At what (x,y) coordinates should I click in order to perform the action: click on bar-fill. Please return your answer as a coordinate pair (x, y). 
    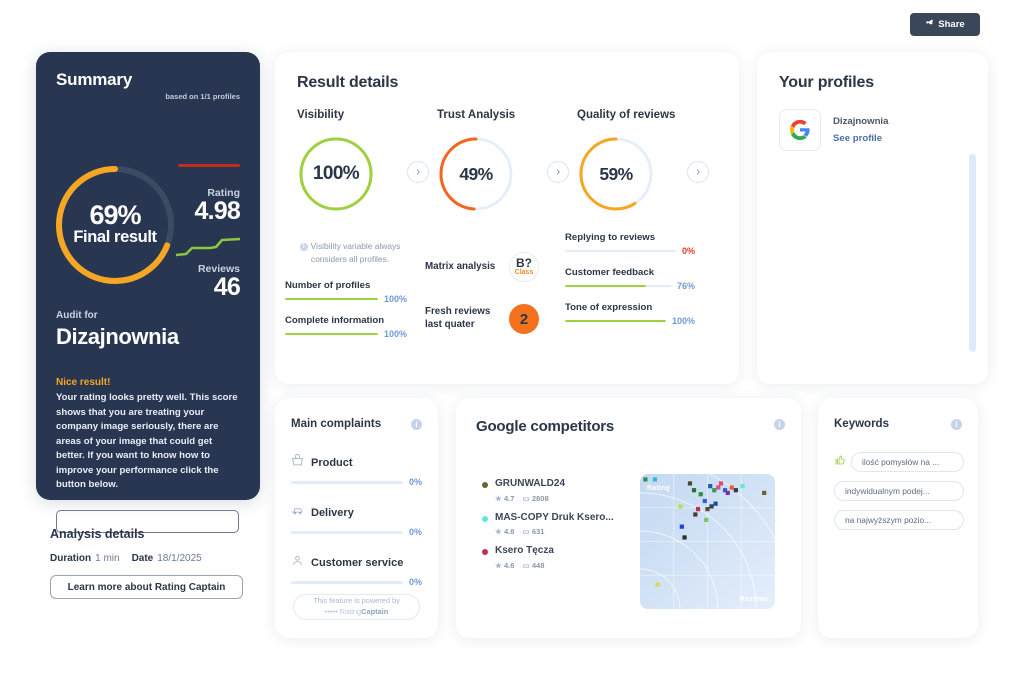
    Looking at the image, I should click on (615, 321).